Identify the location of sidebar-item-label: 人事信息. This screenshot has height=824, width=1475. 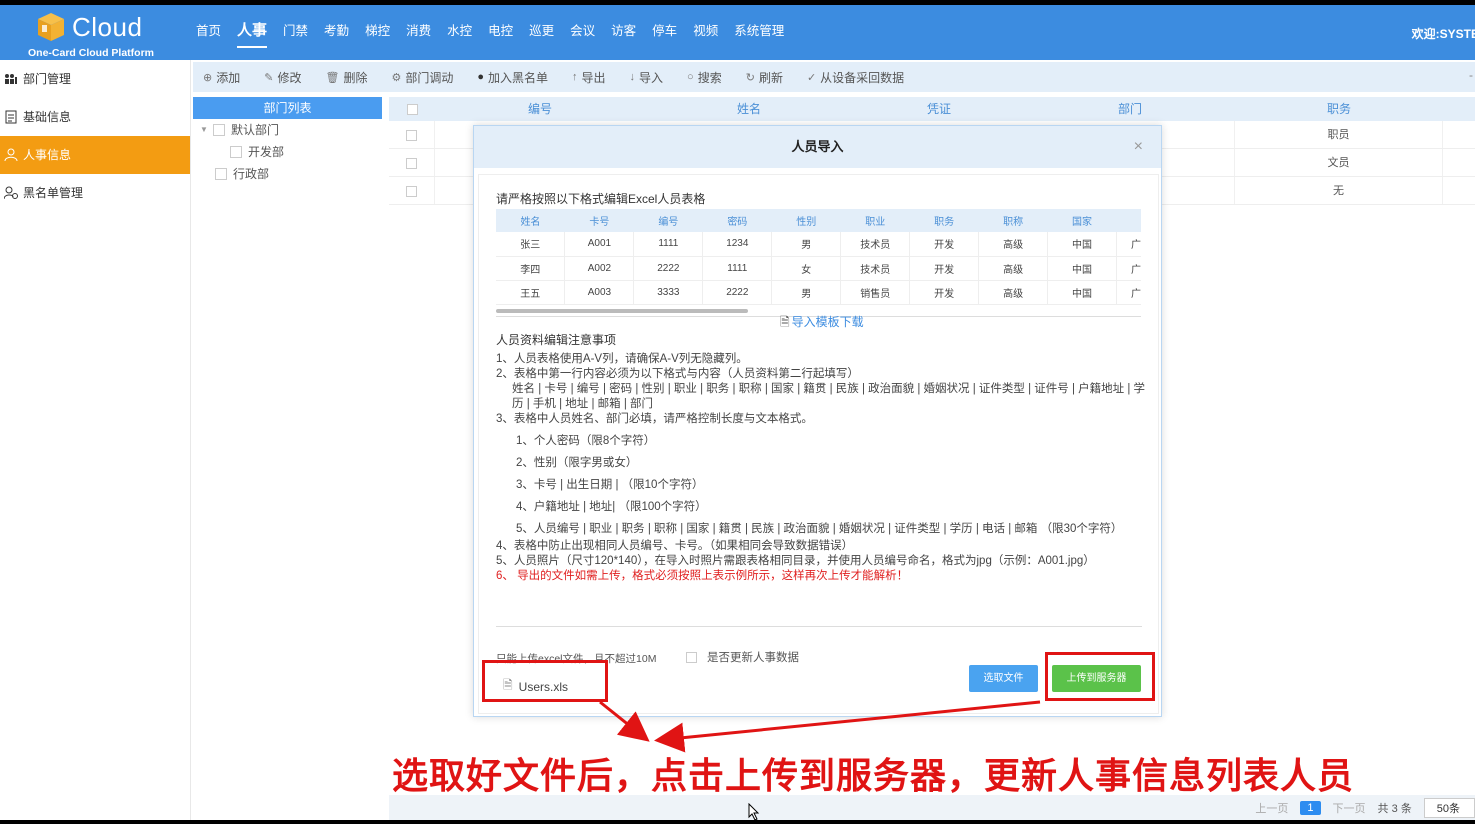
(47, 155).